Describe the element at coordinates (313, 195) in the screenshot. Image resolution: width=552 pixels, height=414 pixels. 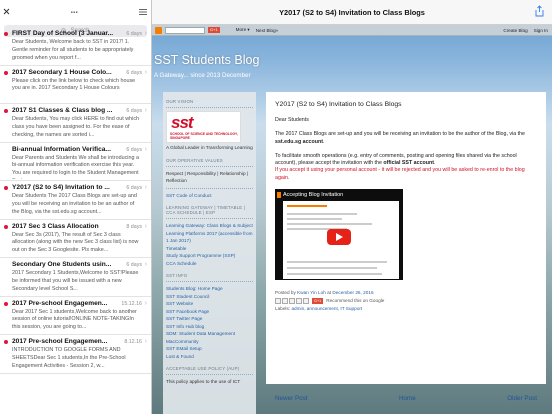
I see `video-title: Accepting Blog Invitation` at that location.